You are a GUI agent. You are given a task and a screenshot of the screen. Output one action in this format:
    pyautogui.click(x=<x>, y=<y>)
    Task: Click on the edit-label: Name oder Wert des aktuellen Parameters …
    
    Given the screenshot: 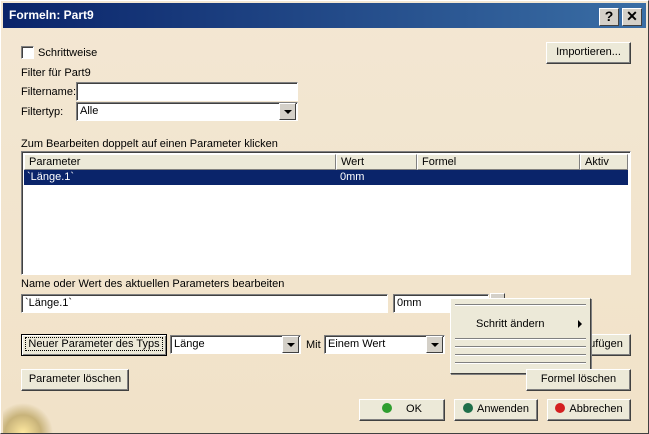 What is the action you would take?
    pyautogui.click(x=153, y=284)
    